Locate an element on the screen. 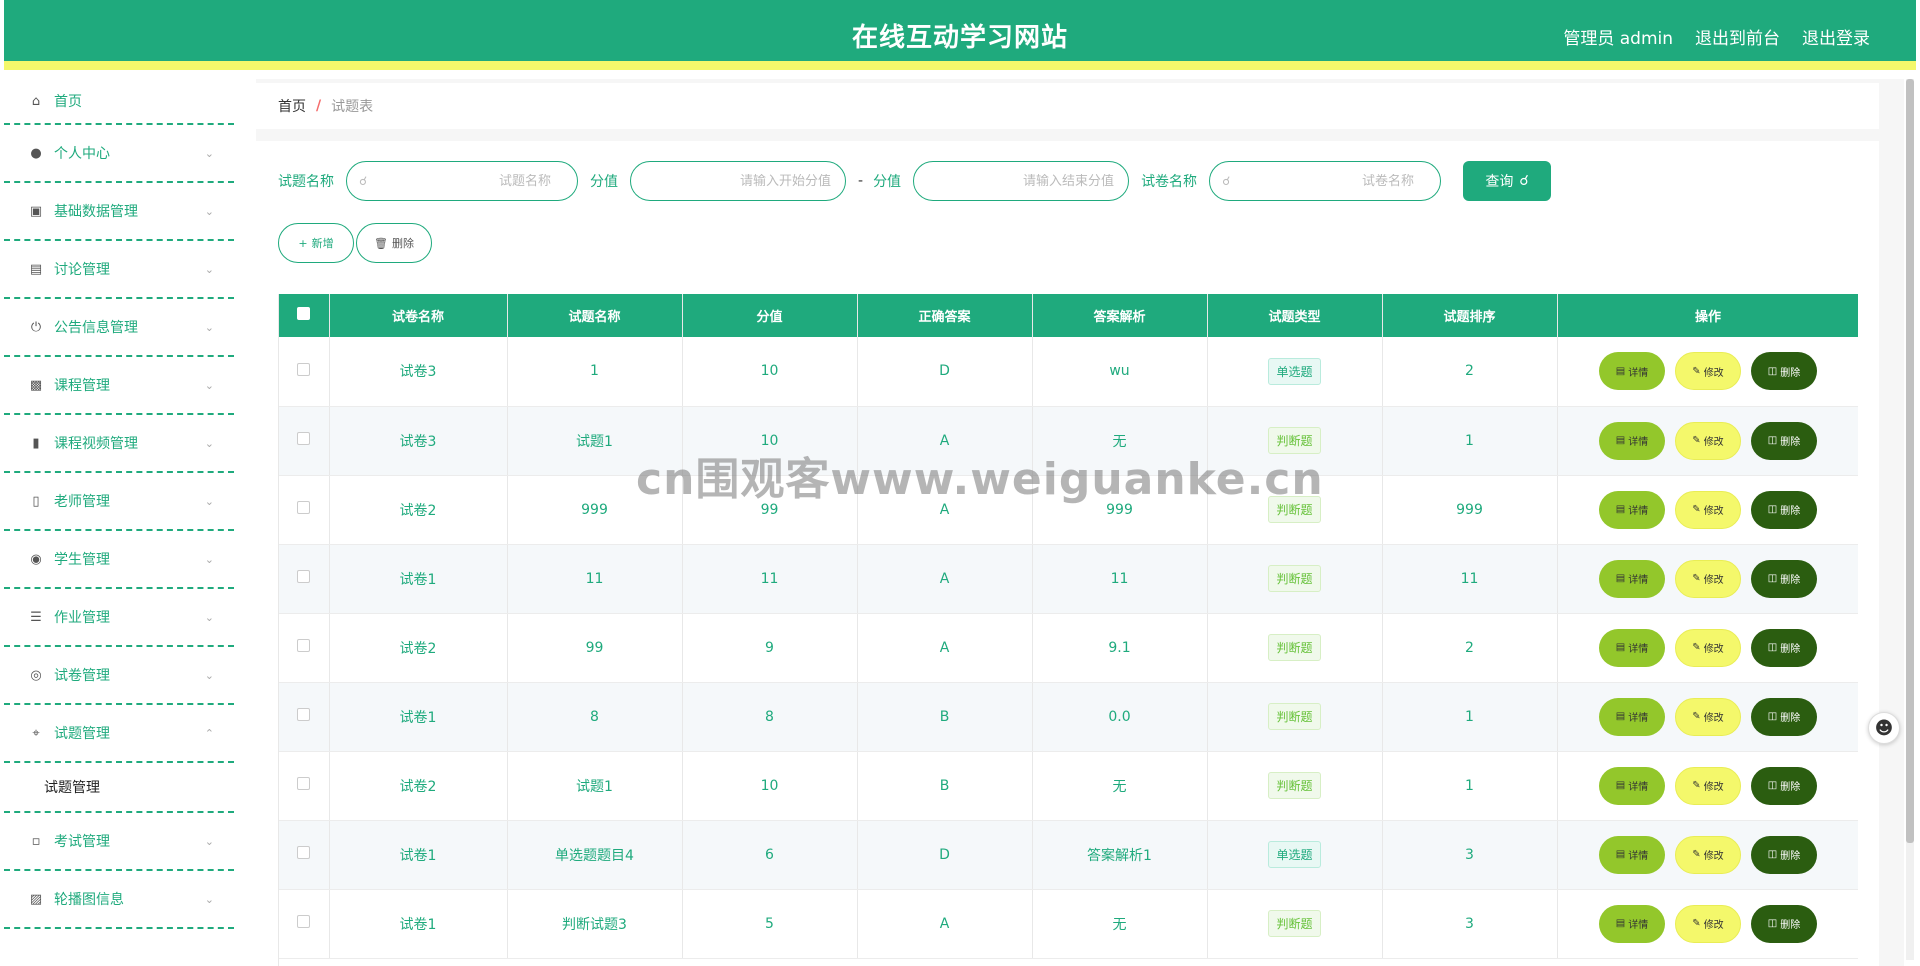 The image size is (1920, 966). sidebar-item: ⌖ 试题管理 ⌃ is located at coordinates (119, 734).